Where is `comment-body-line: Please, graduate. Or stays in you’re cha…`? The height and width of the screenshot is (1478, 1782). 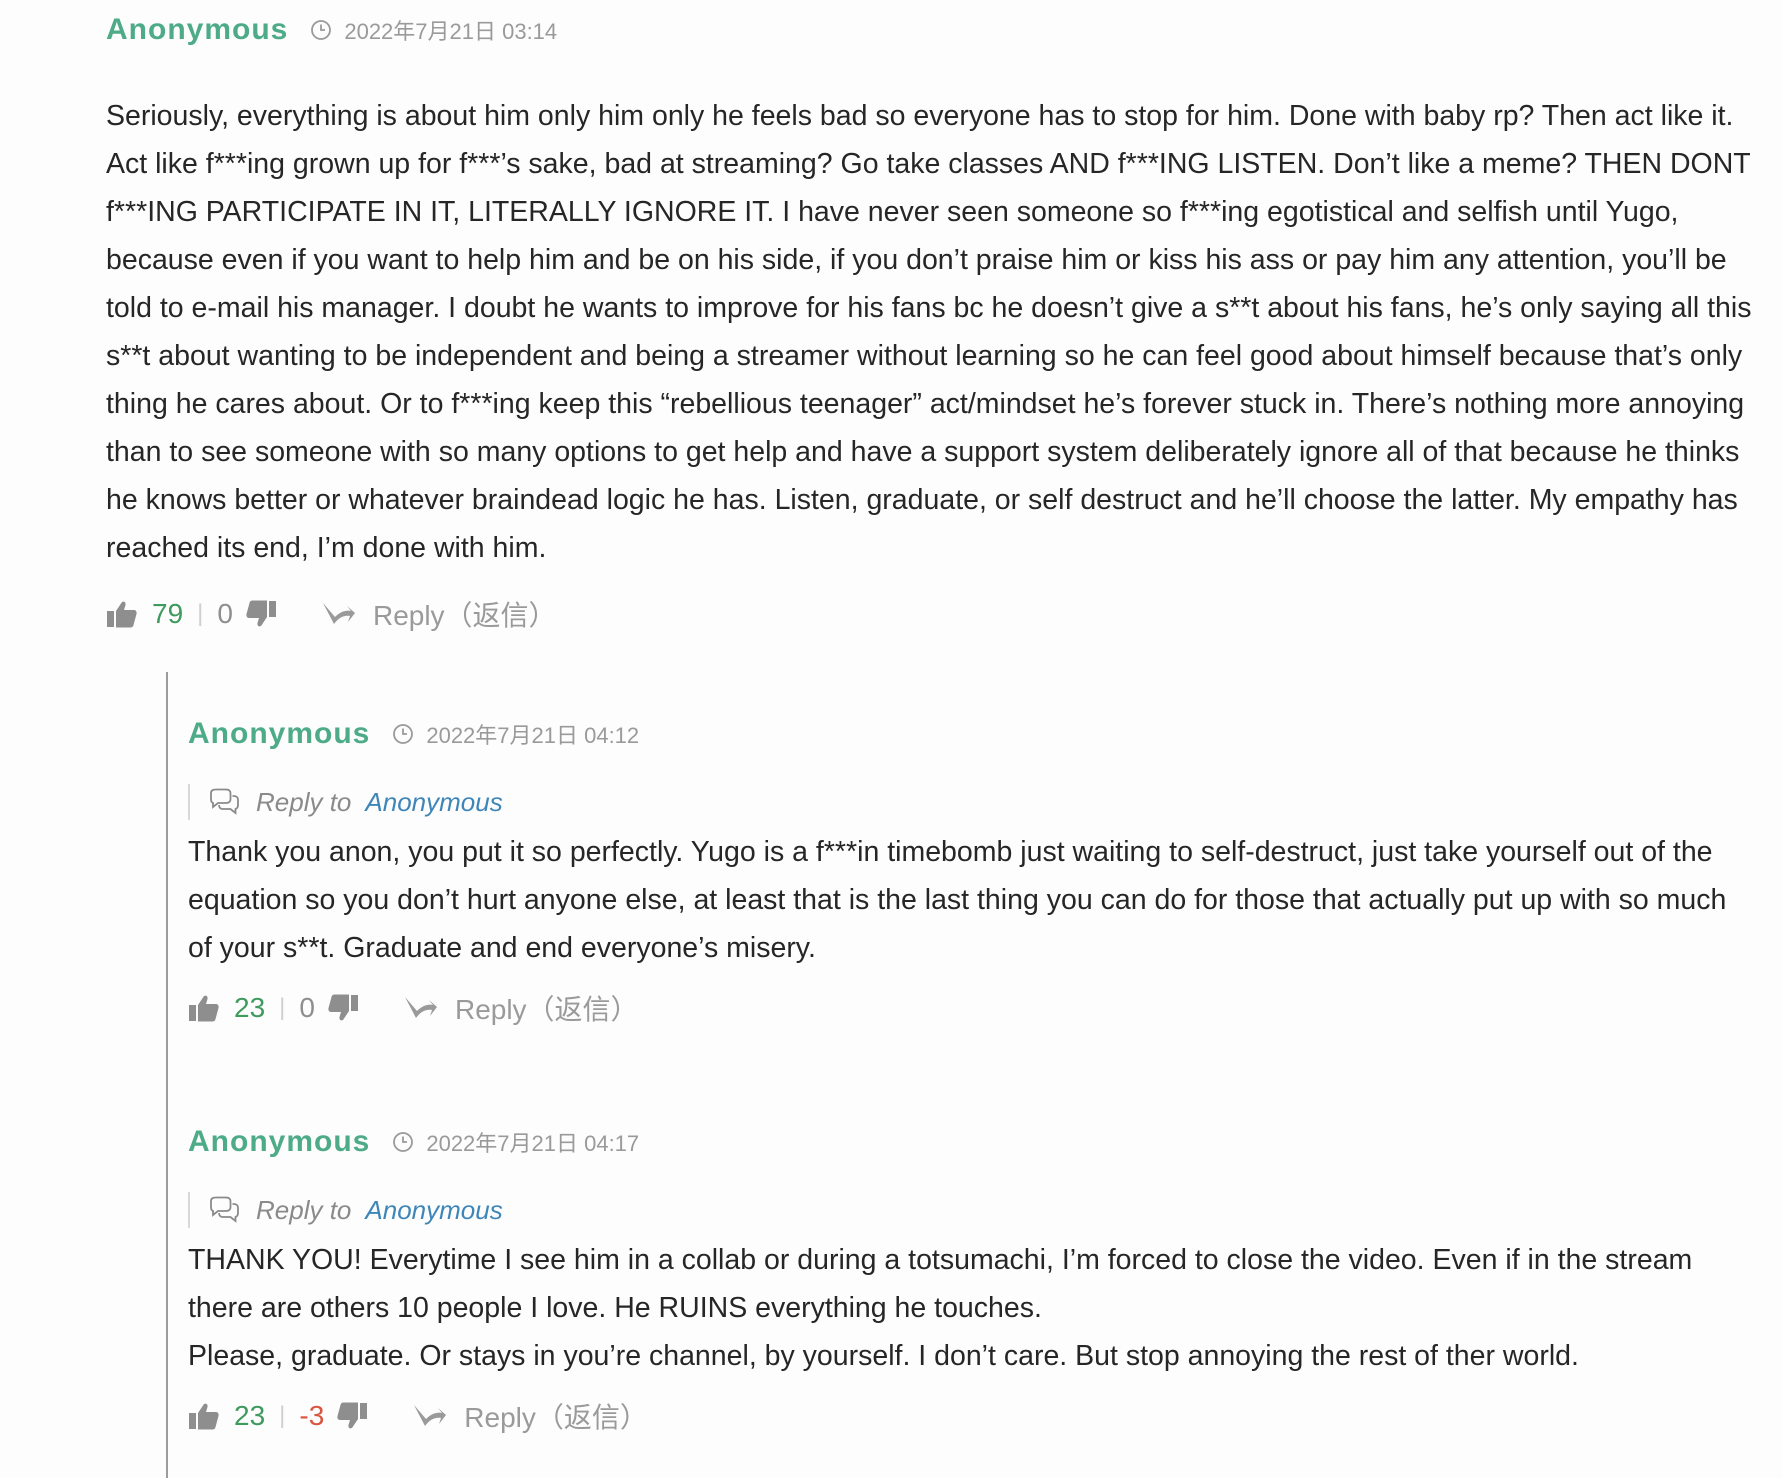 comment-body-line: Please, graduate. Or stays in you’re cha… is located at coordinates (883, 1356).